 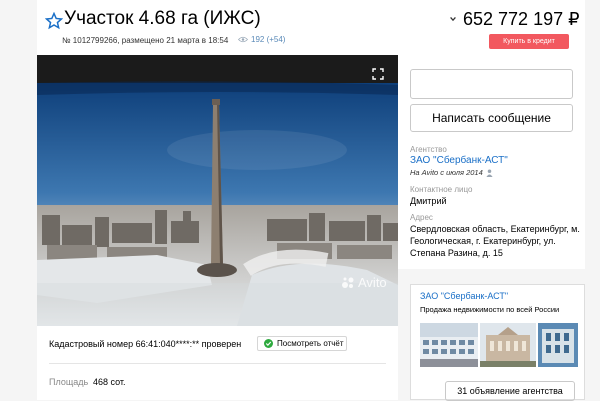 I want to click on contact-name: Дмитрий, so click(x=428, y=201).